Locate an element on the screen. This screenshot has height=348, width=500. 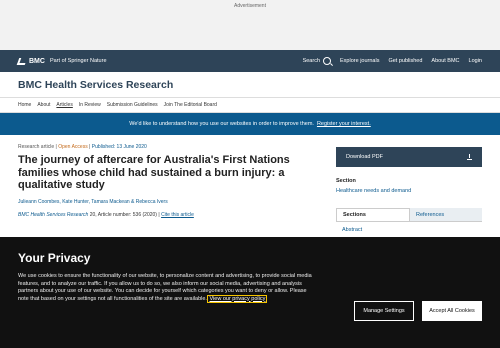
sidebar-tabs: Sections References is located at coordinates (409, 215).